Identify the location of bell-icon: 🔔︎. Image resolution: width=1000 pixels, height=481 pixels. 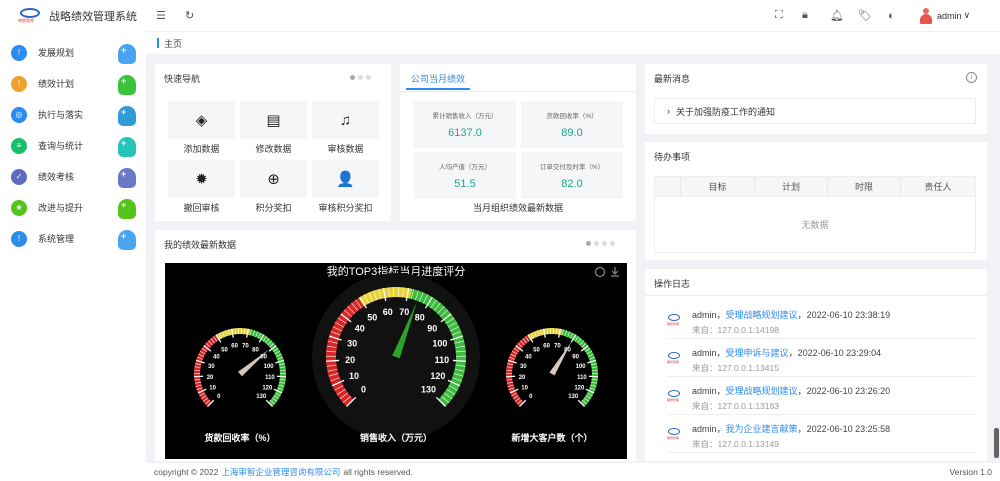
(837, 15).